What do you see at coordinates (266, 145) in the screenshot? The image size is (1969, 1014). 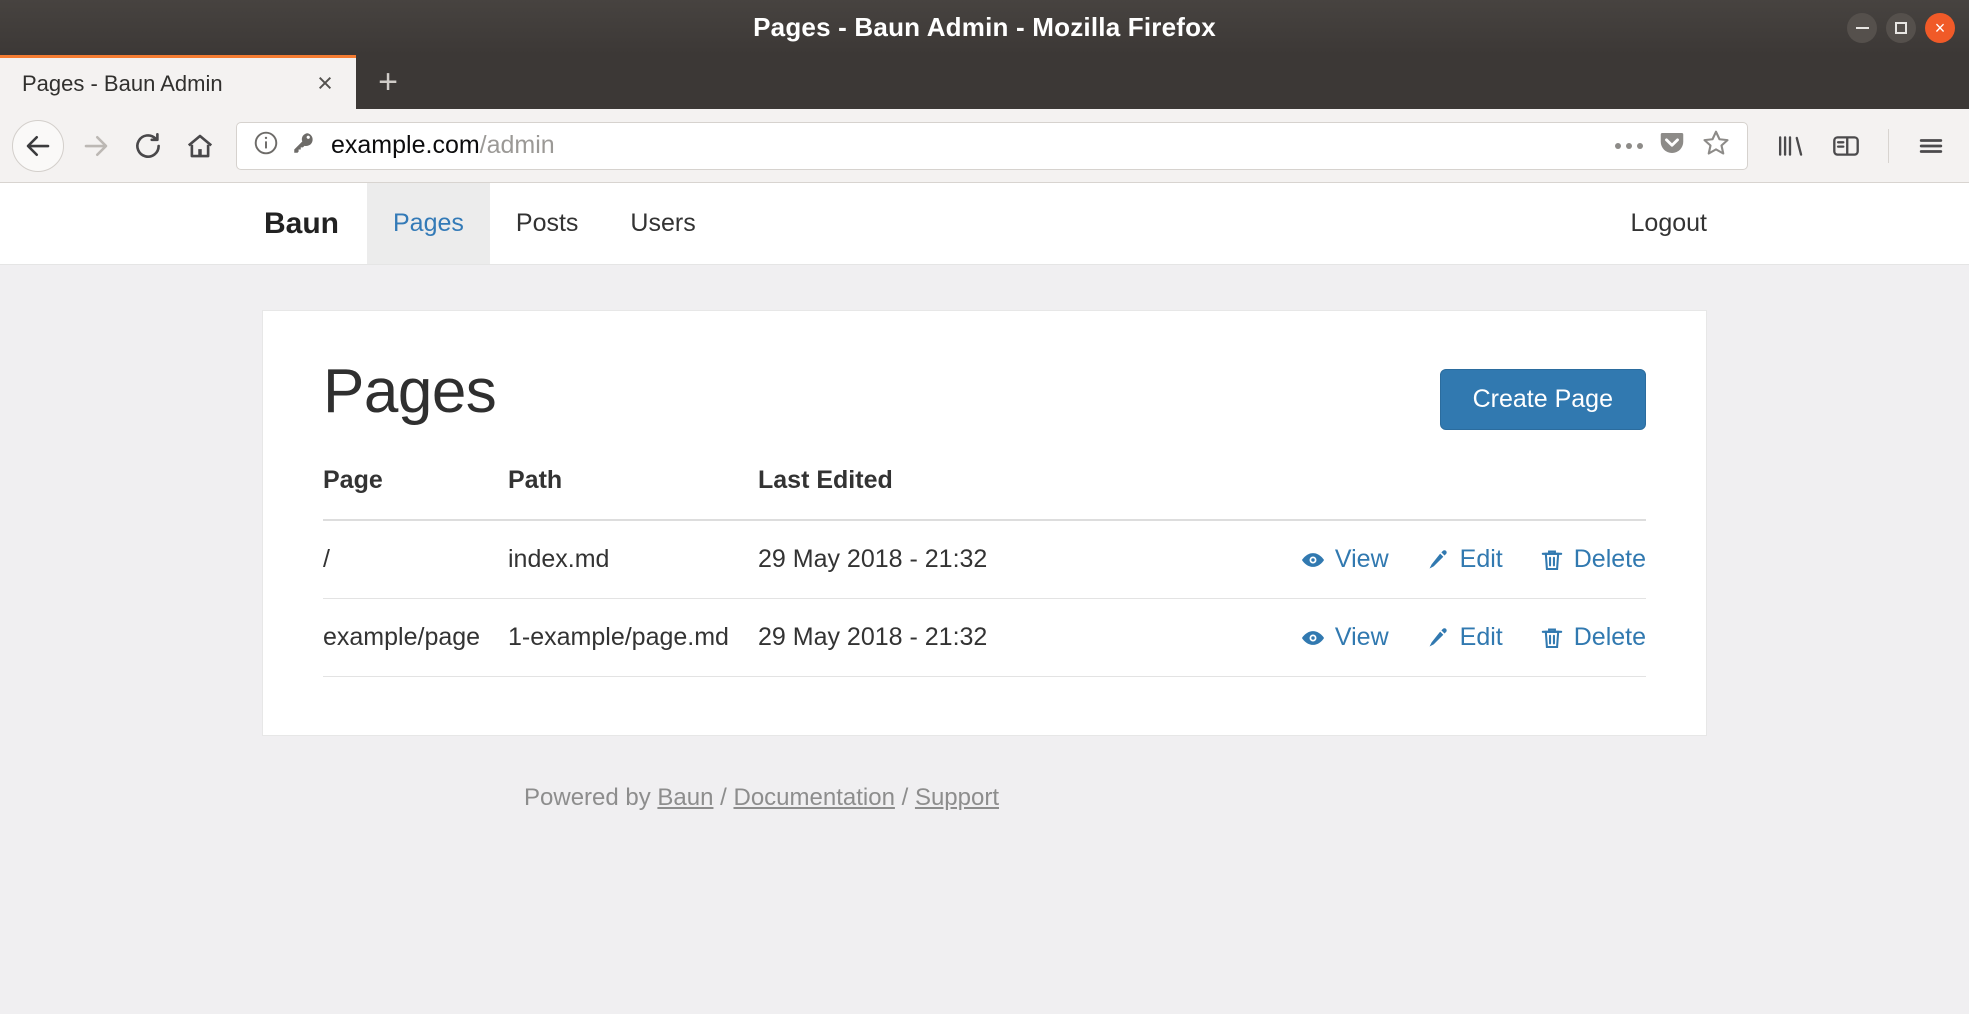 I see `info-circle-icon` at bounding box center [266, 145].